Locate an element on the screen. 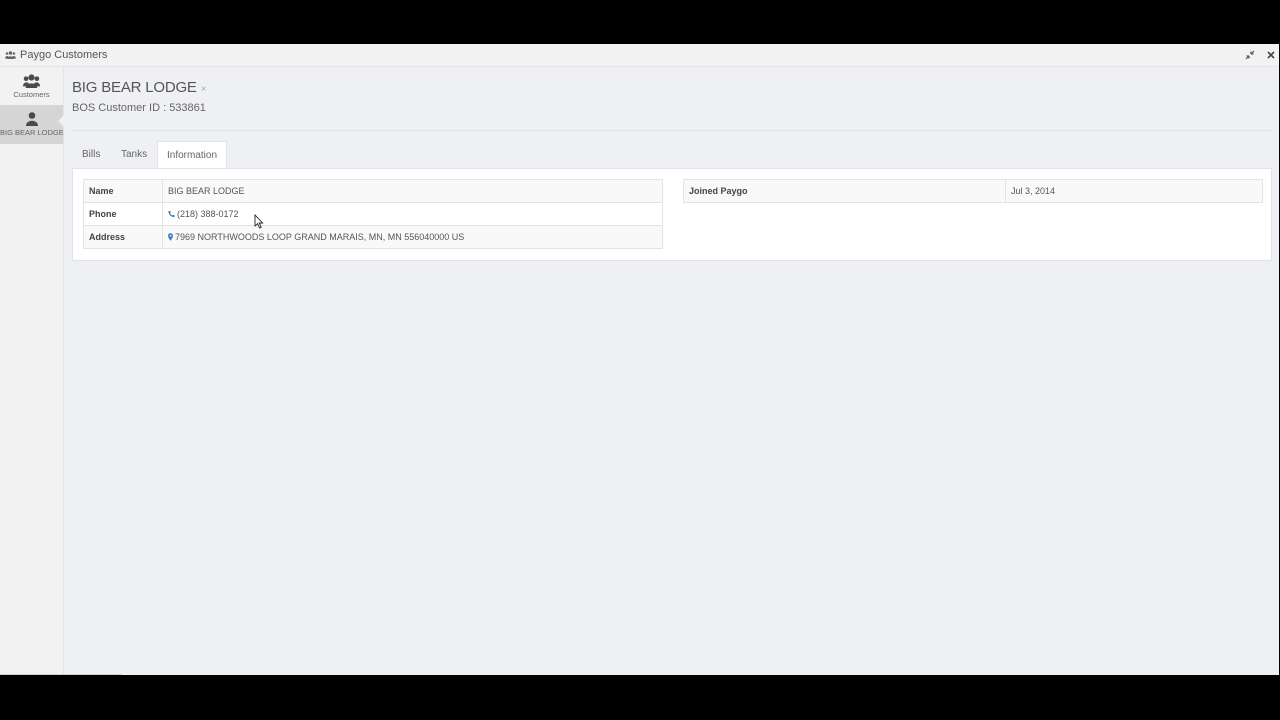 The image size is (1280, 720). tab-tanks: Tanks is located at coordinates (134, 154).